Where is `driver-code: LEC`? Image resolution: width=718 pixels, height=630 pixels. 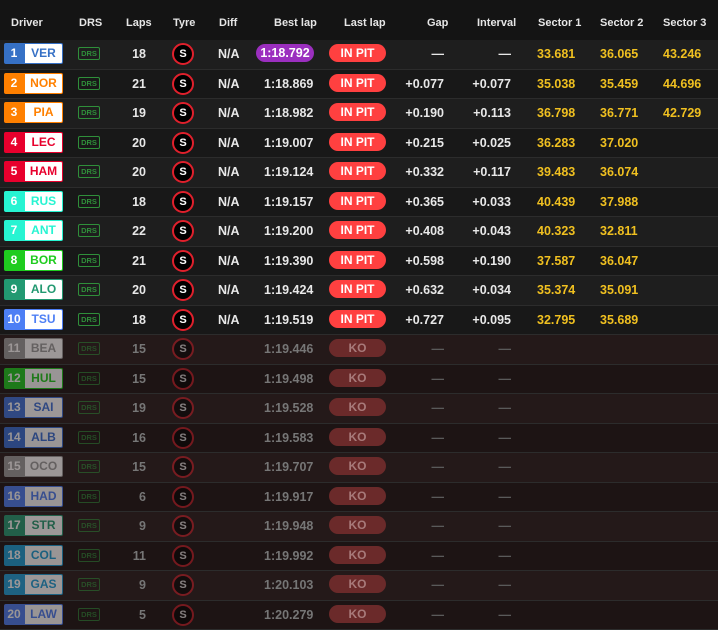
driver-code: LEC is located at coordinates (43, 142).